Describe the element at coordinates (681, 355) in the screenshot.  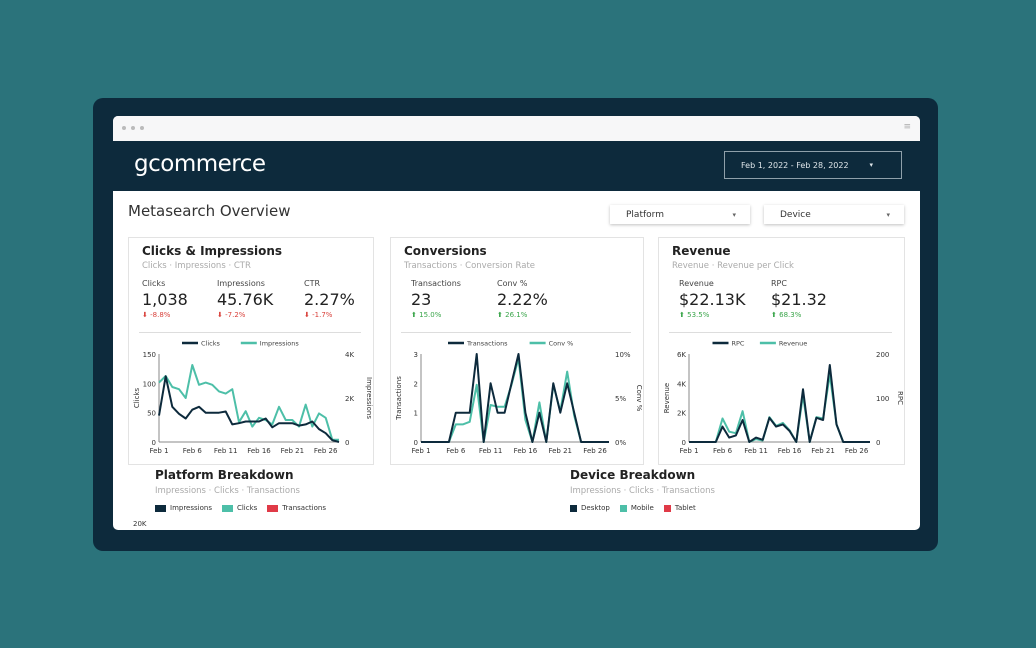
I see `y-tick-label: 6K` at that location.